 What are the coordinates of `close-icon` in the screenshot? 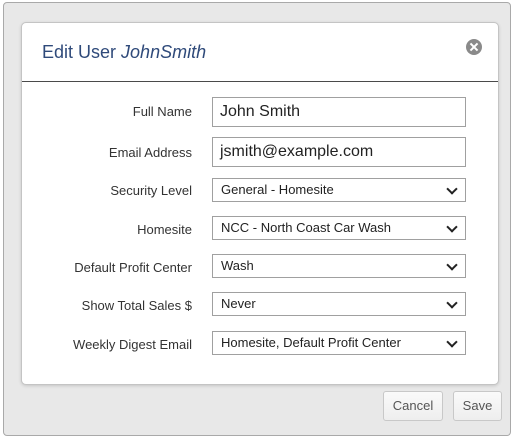 It's located at (474, 47).